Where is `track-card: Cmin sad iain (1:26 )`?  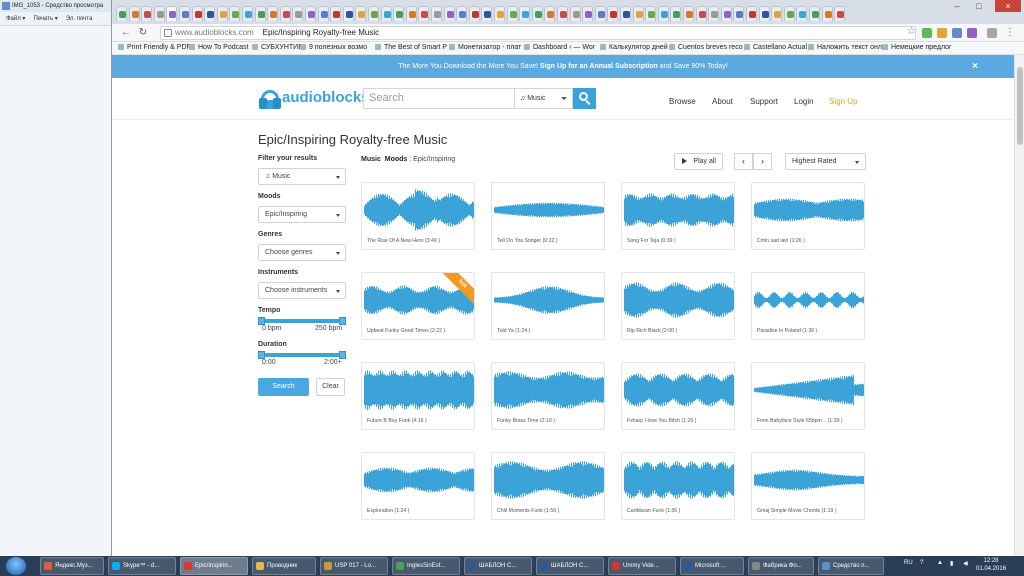 track-card: Cmin sad iain (1:26 ) is located at coordinates (808, 216).